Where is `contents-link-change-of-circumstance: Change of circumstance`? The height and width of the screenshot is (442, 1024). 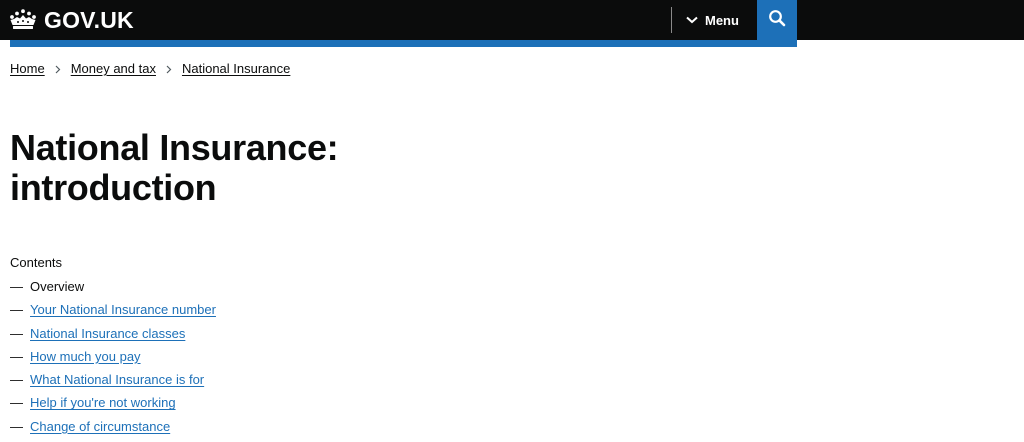 contents-link-change-of-circumstance: Change of circumstance is located at coordinates (100, 427).